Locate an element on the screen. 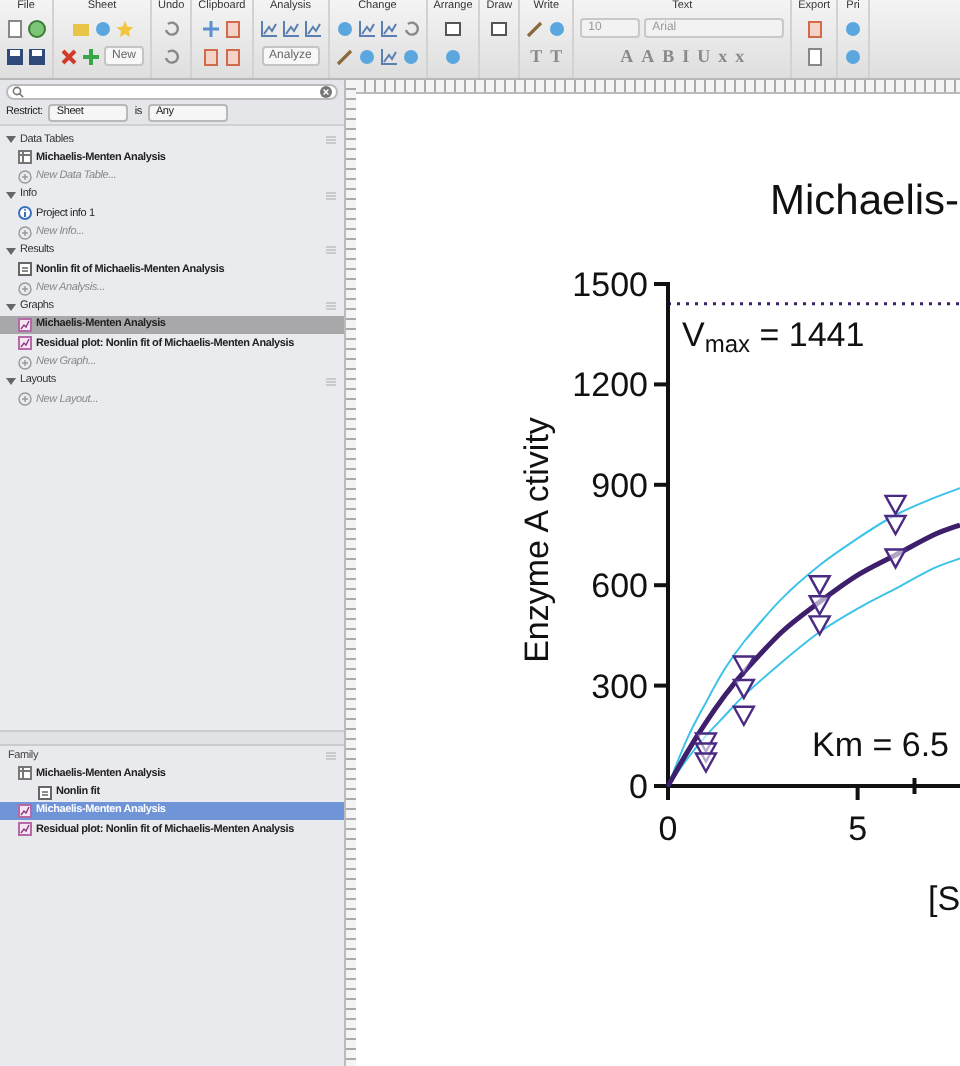  star-icon is located at coordinates (124, 28).